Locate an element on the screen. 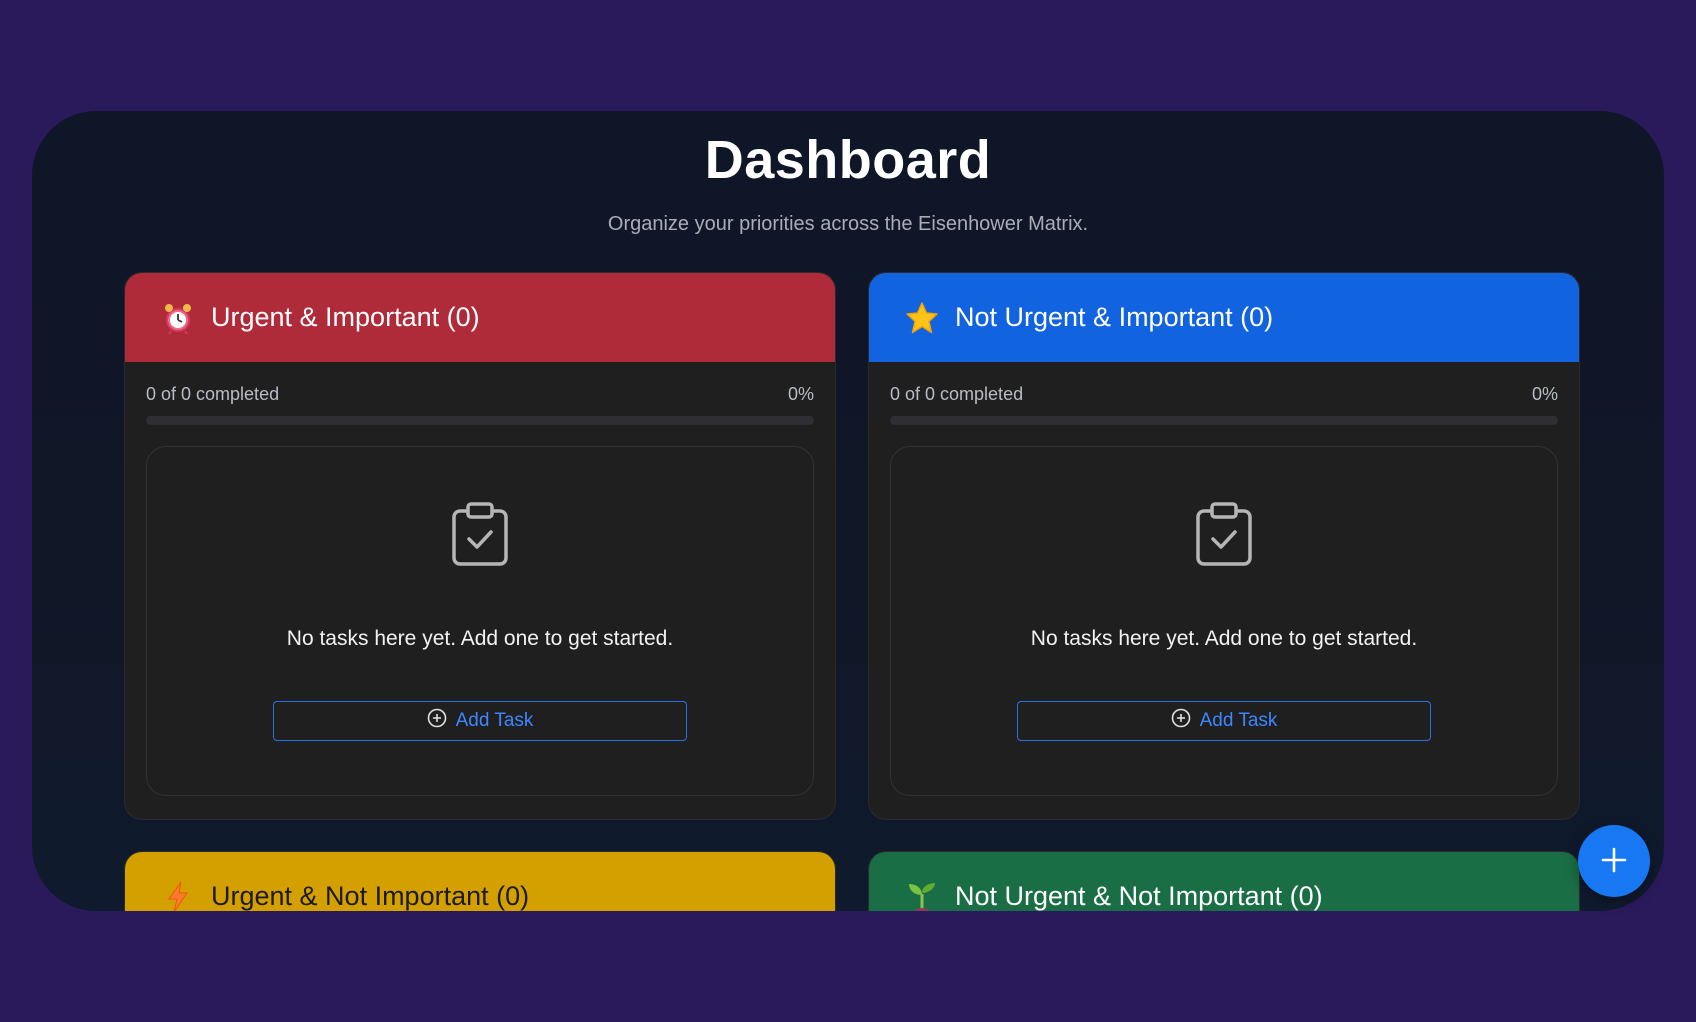 The width and height of the screenshot is (1696, 1022). quadrant-header: Not Urgent & Important (0) is located at coordinates (1224, 317).